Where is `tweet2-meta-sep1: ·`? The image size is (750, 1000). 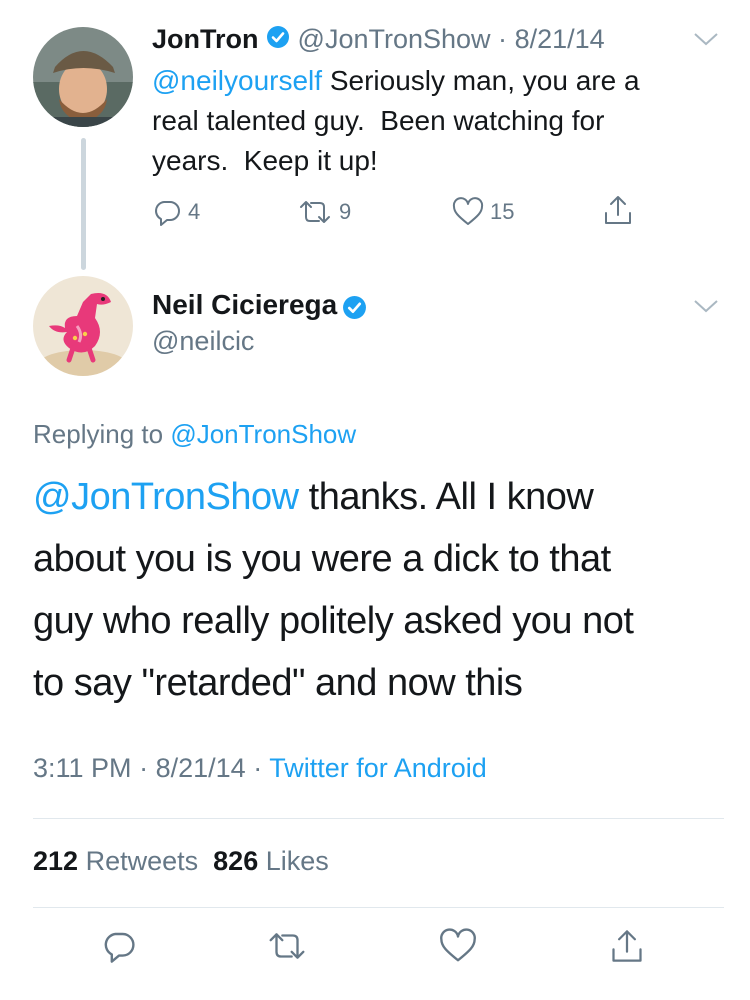 tweet2-meta-sep1: · is located at coordinates (144, 768).